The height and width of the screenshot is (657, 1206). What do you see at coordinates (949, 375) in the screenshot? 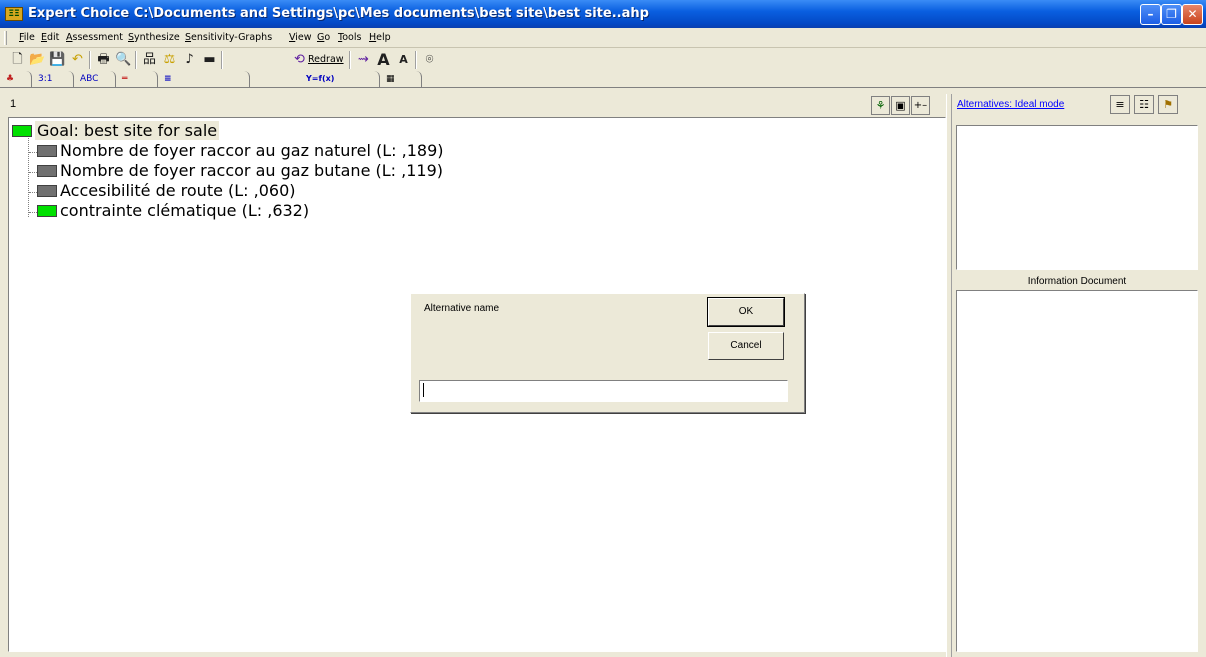
I see `pane-splitter` at bounding box center [949, 375].